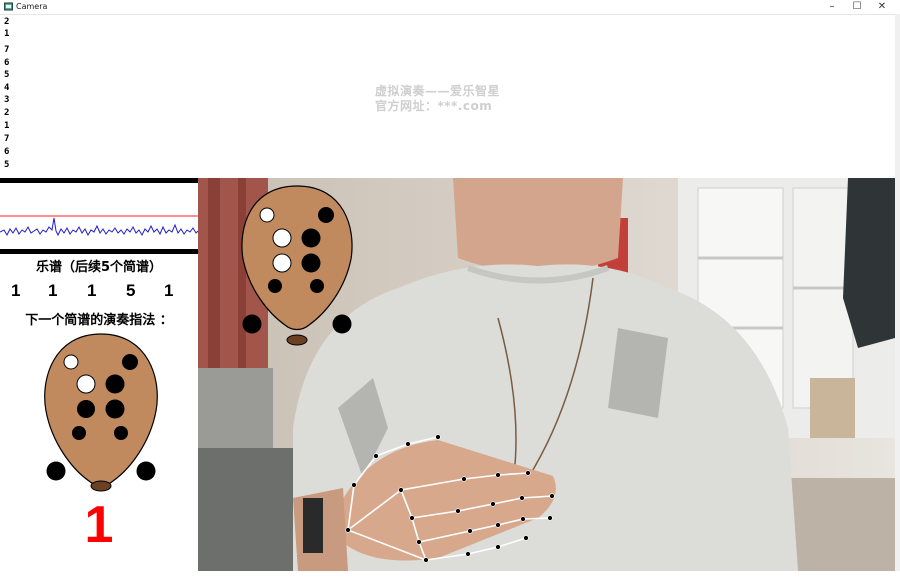  I want to click on fingering-title: 下一个简谱的演奏指法 ：, so click(99, 320).